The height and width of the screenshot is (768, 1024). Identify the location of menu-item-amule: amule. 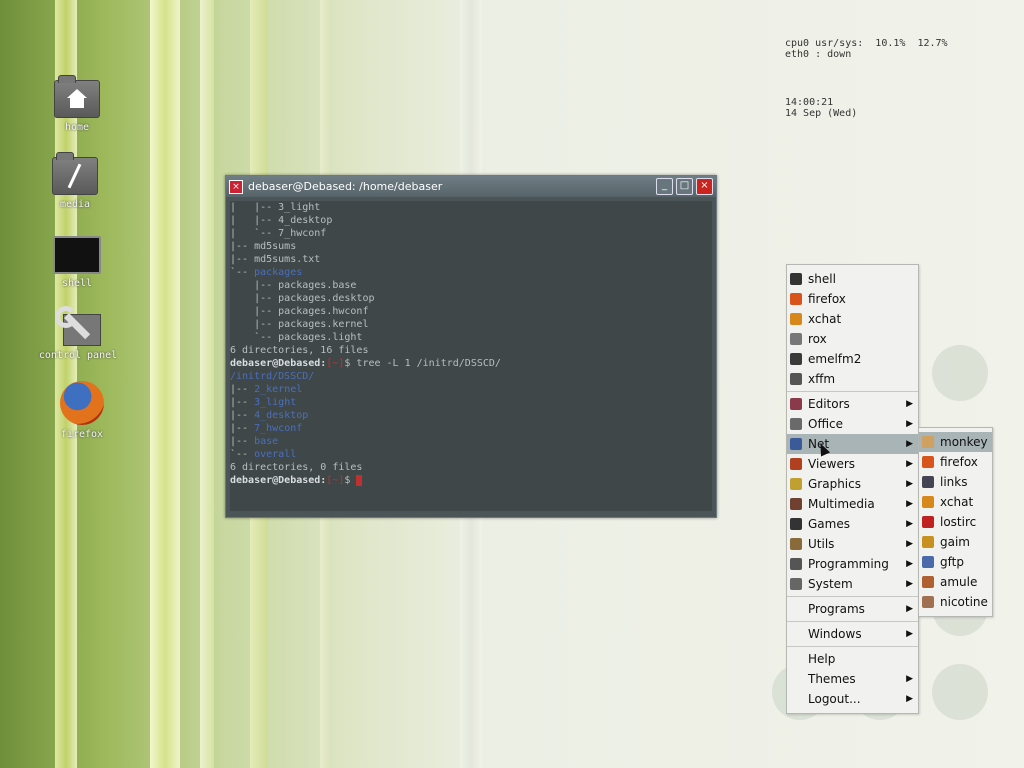
(955, 582).